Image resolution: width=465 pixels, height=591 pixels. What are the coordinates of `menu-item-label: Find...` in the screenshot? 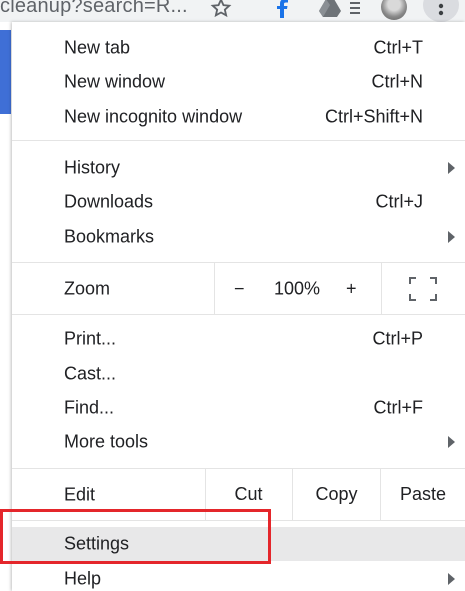 It's located at (89, 407).